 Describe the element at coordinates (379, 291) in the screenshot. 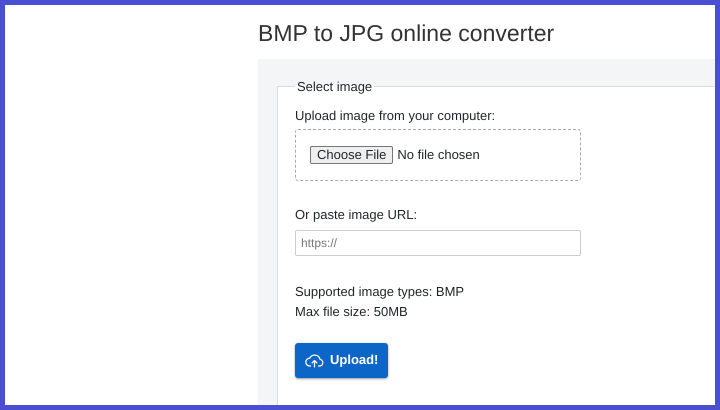

I see `info-text: Supported image types: BMP` at that location.